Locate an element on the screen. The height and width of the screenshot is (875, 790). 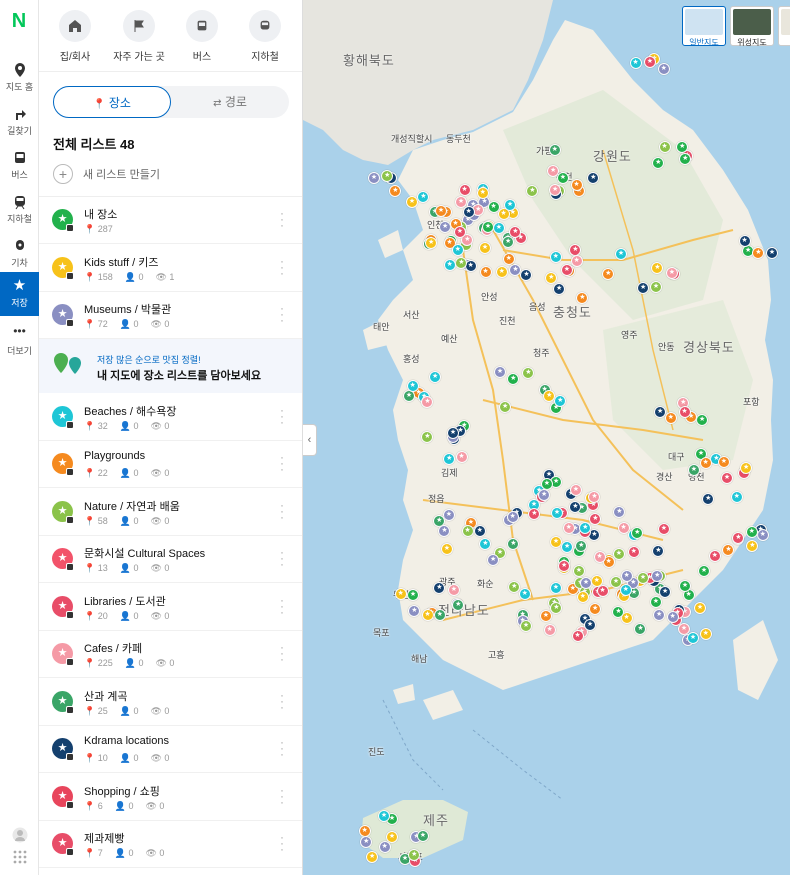
saved-list-item: ★ Beaches / 해수욕장 📍 32 👤 0 👁 0 · · · is located at coordinates (170, 417).